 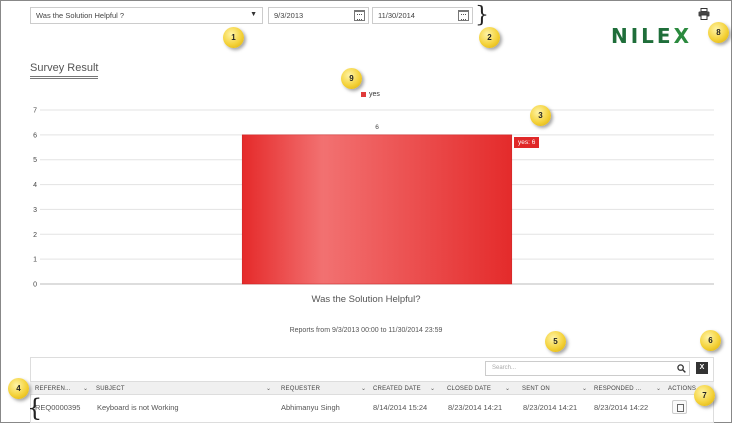 I want to click on date-to-field: 11/30/2014, so click(x=422, y=15).